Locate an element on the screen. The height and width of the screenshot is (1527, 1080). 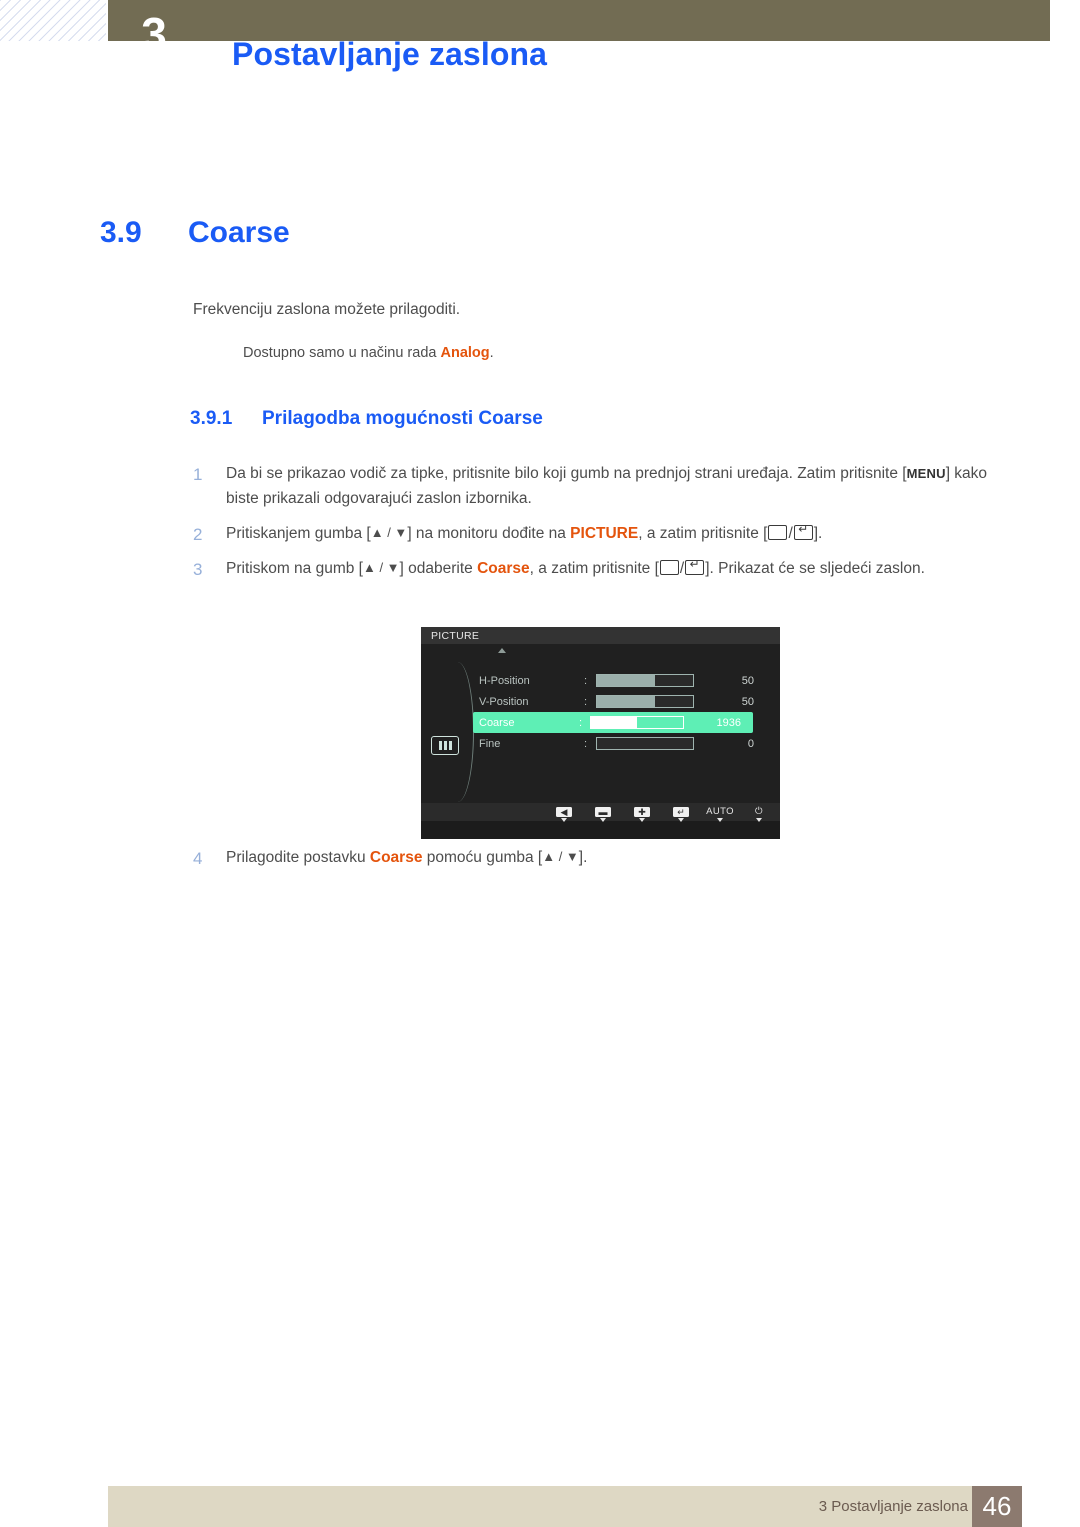
step-number: 1 is located at coordinates (198, 474).